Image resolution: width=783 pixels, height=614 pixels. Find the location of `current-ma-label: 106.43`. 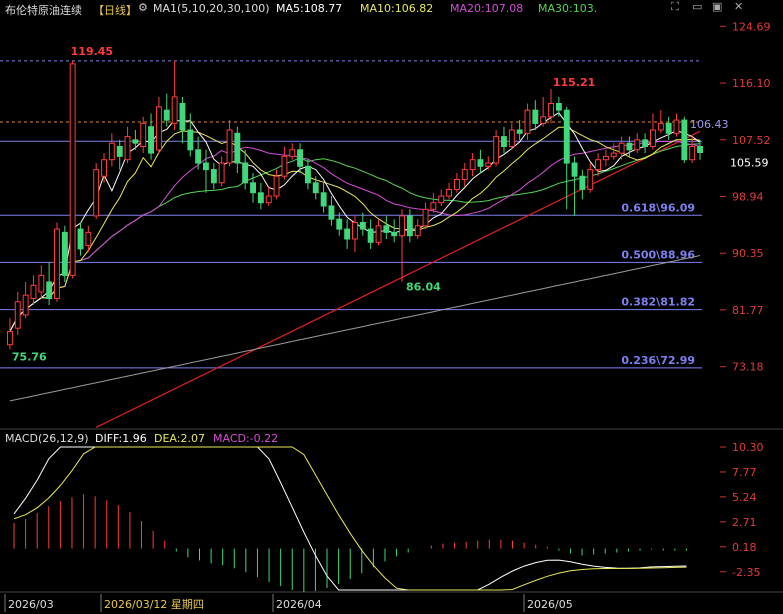

current-ma-label: 106.43 is located at coordinates (709, 124).